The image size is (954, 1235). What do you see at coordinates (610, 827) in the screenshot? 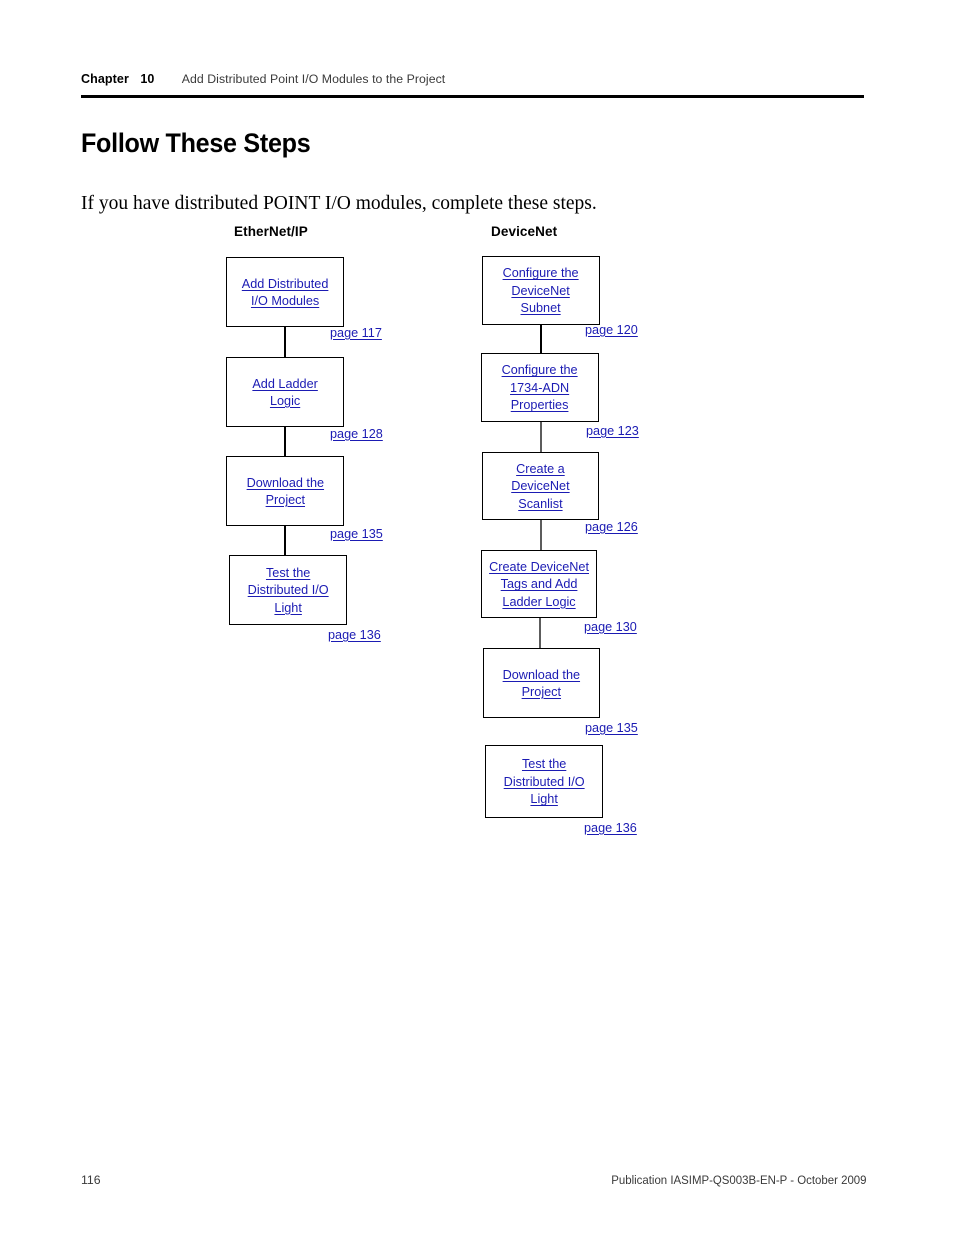
I see `page-ref-devicenet-step-6: page 136` at bounding box center [610, 827].